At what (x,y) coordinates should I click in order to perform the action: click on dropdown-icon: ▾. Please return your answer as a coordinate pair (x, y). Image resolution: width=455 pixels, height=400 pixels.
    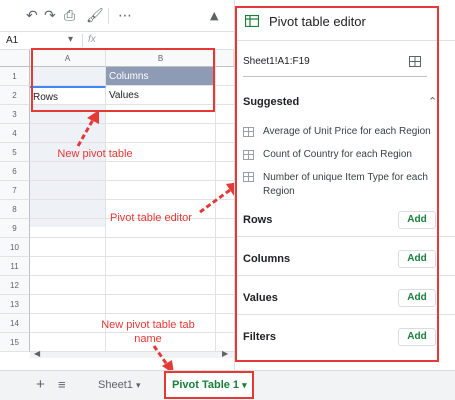
    Looking at the image, I should click on (70, 39).